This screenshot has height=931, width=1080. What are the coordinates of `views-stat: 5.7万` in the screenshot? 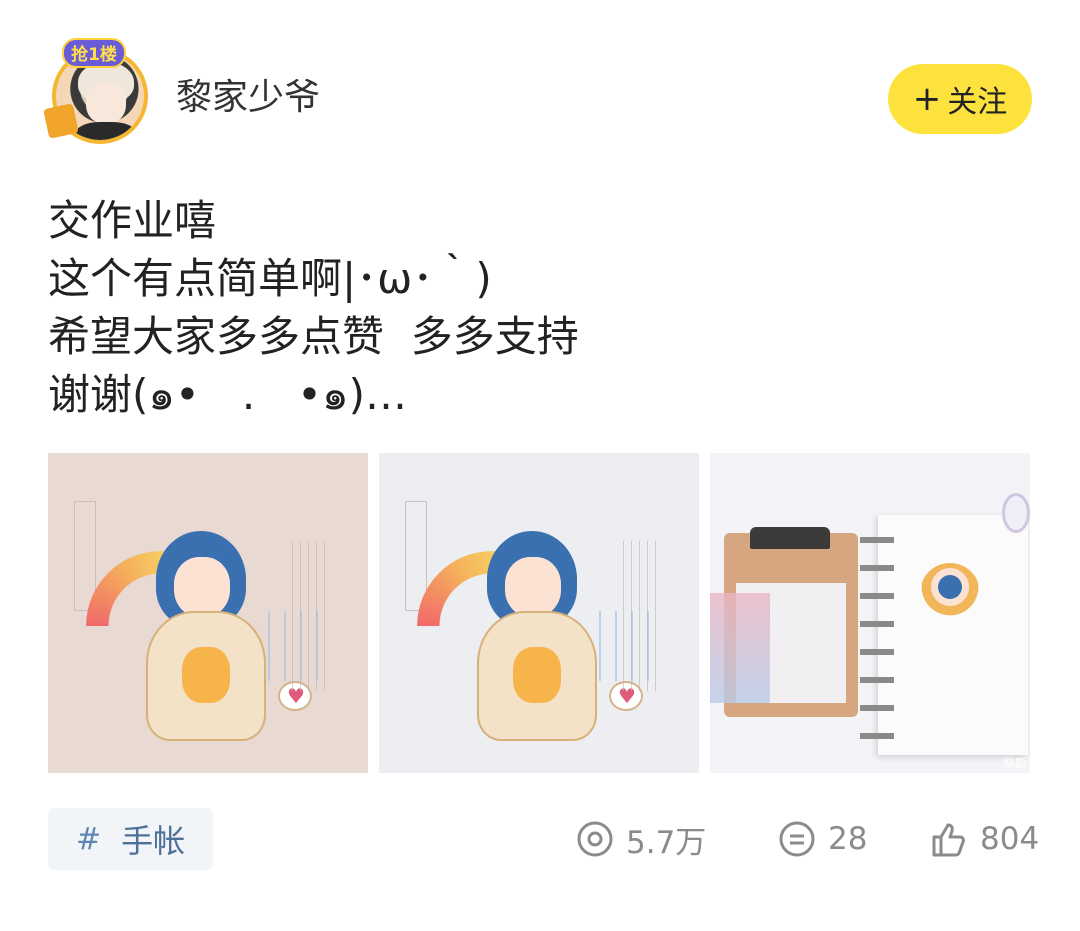 It's located at (641, 839).